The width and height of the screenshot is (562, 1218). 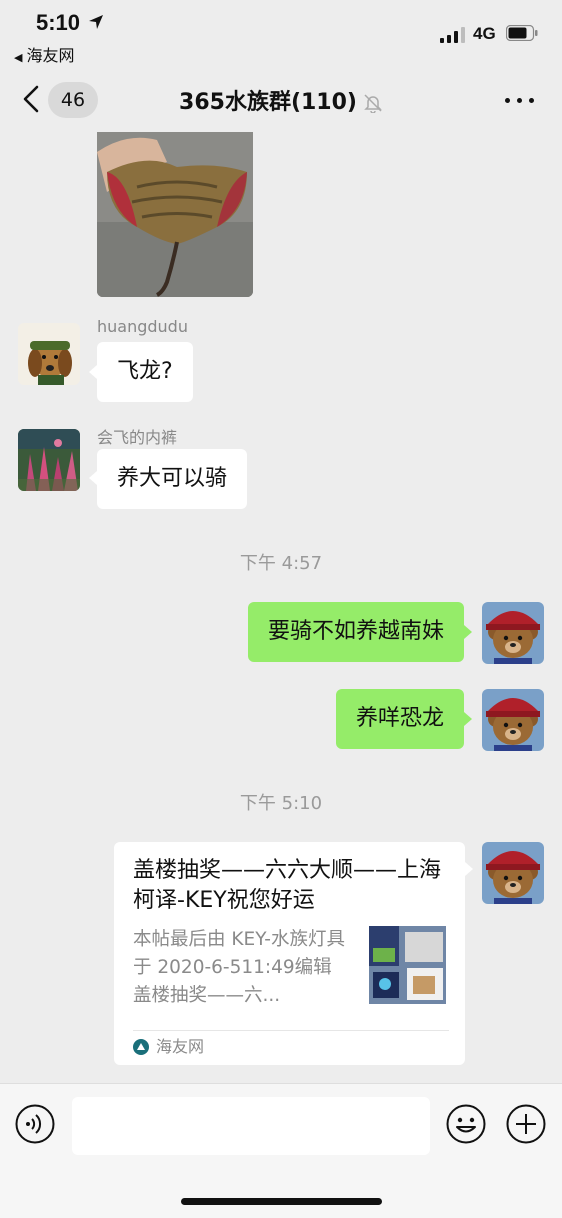 What do you see at coordinates (180, 1046) in the screenshot?
I see `link-card-source-name: 海友网` at bounding box center [180, 1046].